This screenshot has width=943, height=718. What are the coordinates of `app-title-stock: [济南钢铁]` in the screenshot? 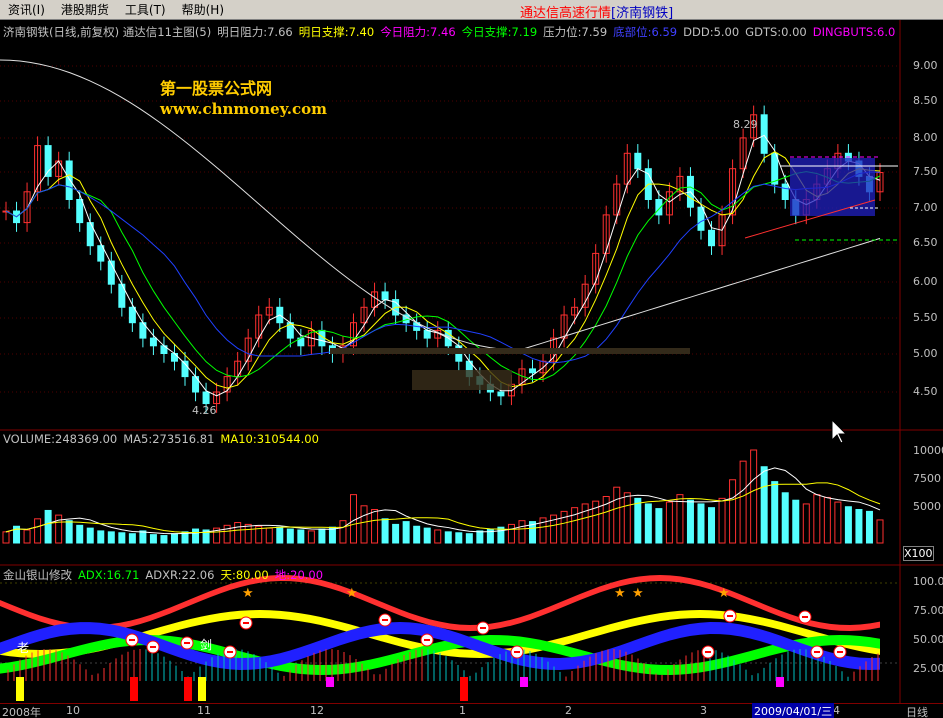 It's located at (642, 13).